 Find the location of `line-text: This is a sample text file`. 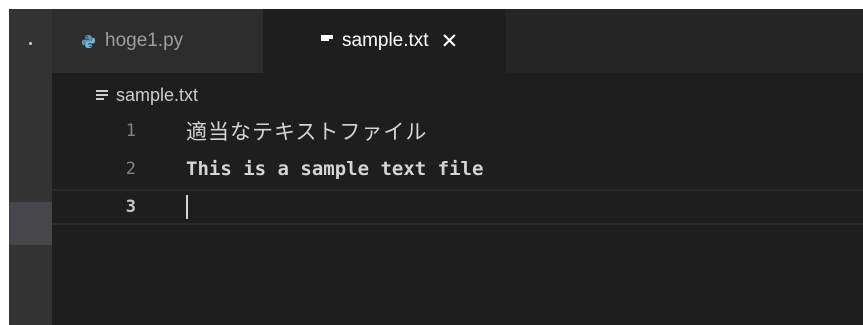

line-text: This is a sample text file is located at coordinates (334, 169).